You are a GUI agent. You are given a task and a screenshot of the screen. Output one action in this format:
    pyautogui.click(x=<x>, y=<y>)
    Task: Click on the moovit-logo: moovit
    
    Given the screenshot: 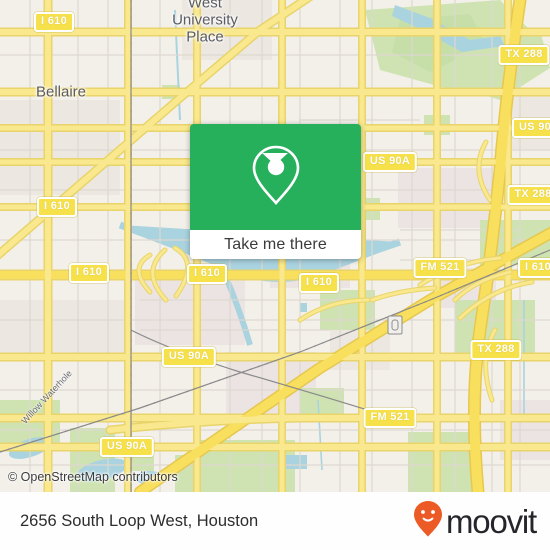 What is the action you would take?
    pyautogui.click(x=475, y=521)
    